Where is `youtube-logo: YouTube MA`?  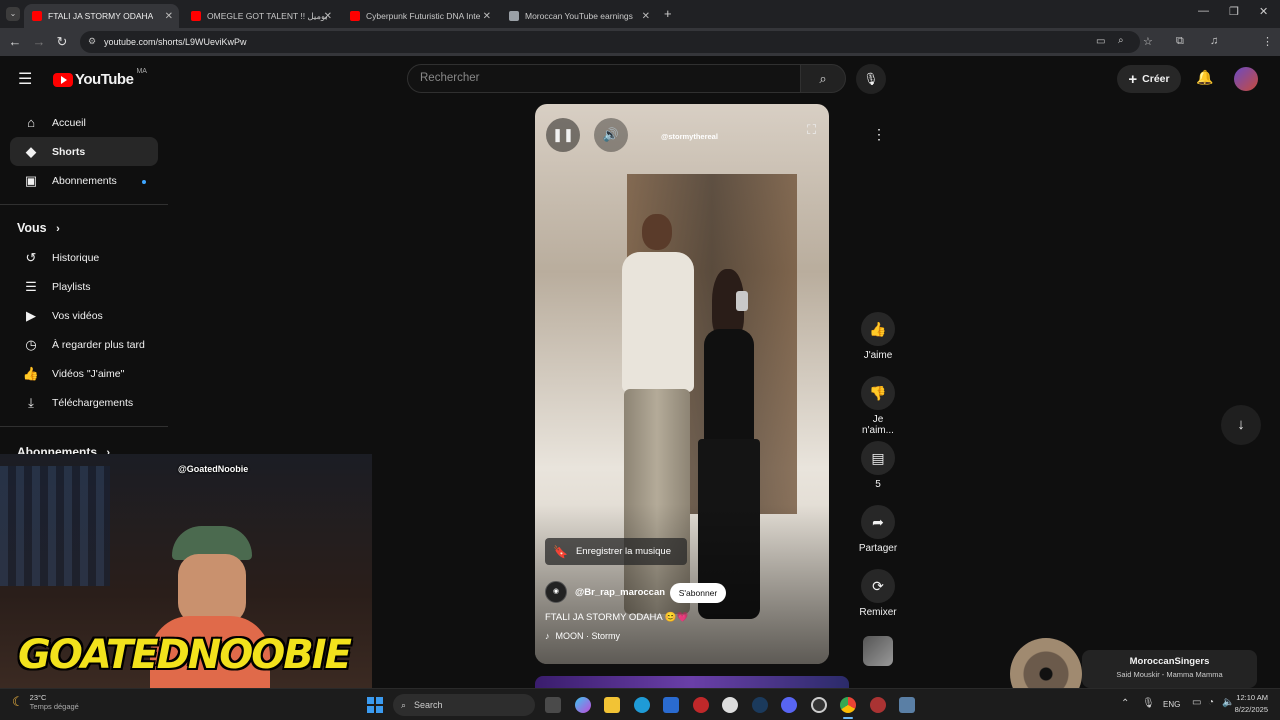
youtube-logo: YouTube MA is located at coordinates (100, 78).